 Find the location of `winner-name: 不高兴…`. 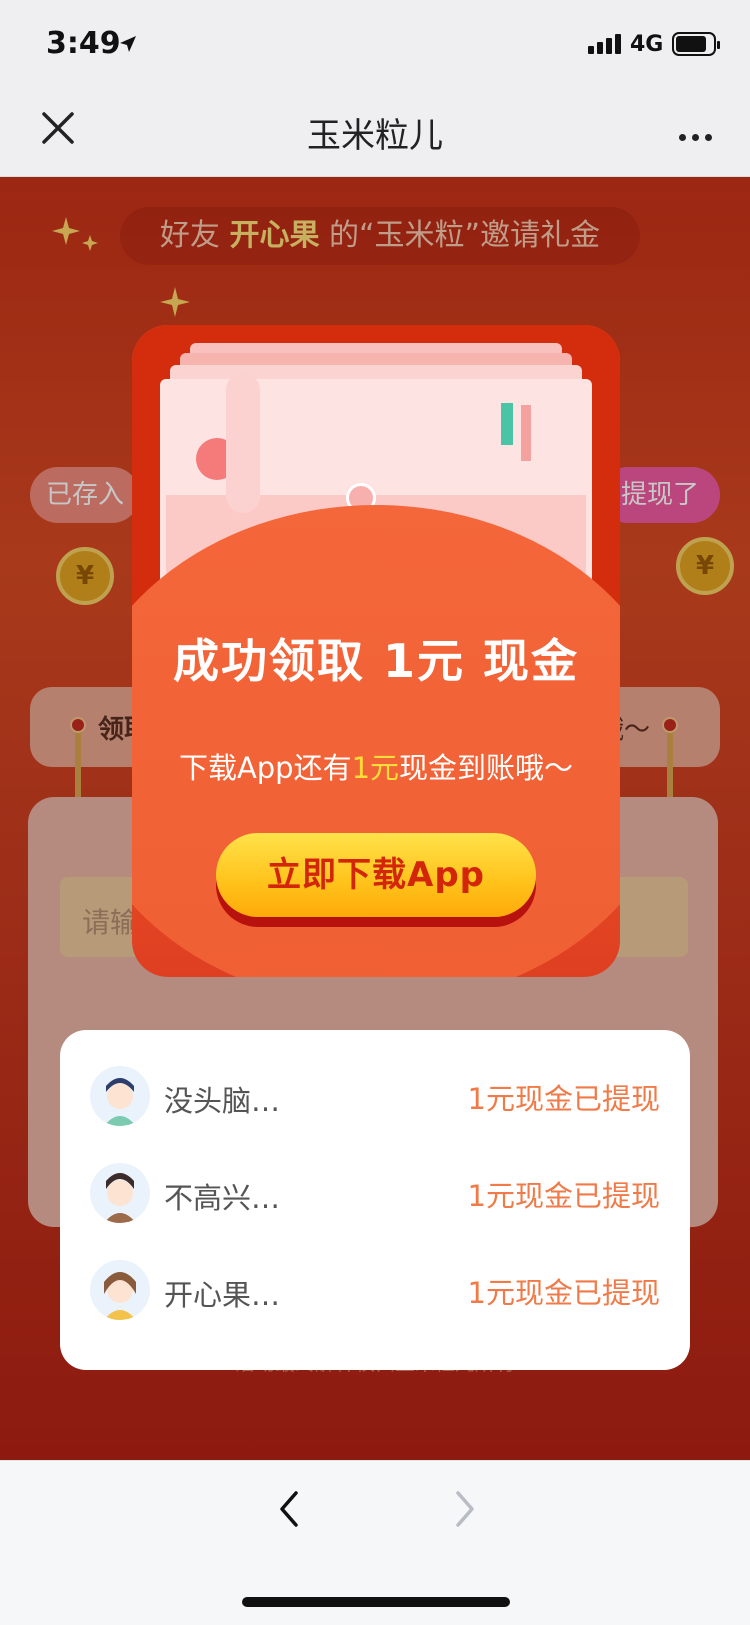

winner-name: 不高兴… is located at coordinates (222, 1198).